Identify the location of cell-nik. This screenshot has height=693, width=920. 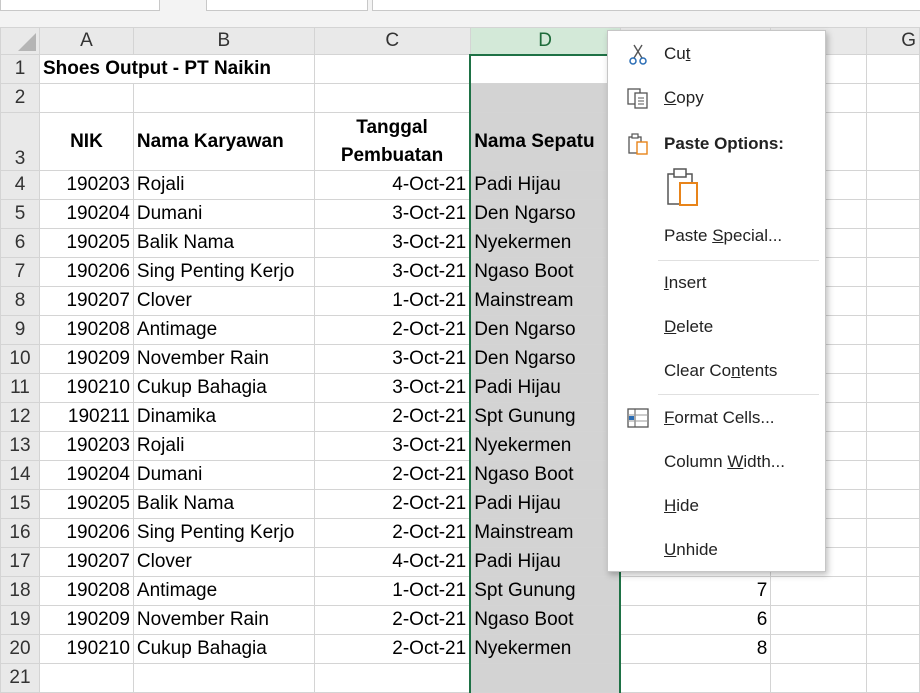
(86, 678).